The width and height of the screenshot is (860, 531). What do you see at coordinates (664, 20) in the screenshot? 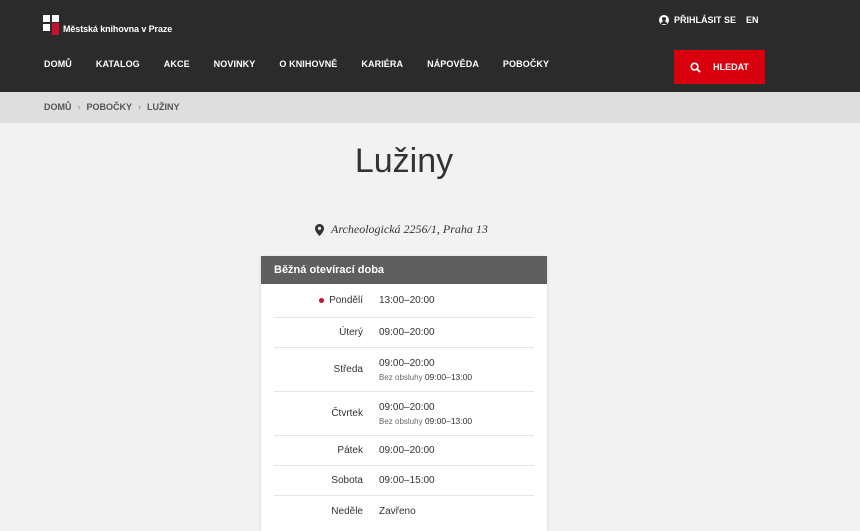
I see `user-icon` at bounding box center [664, 20].